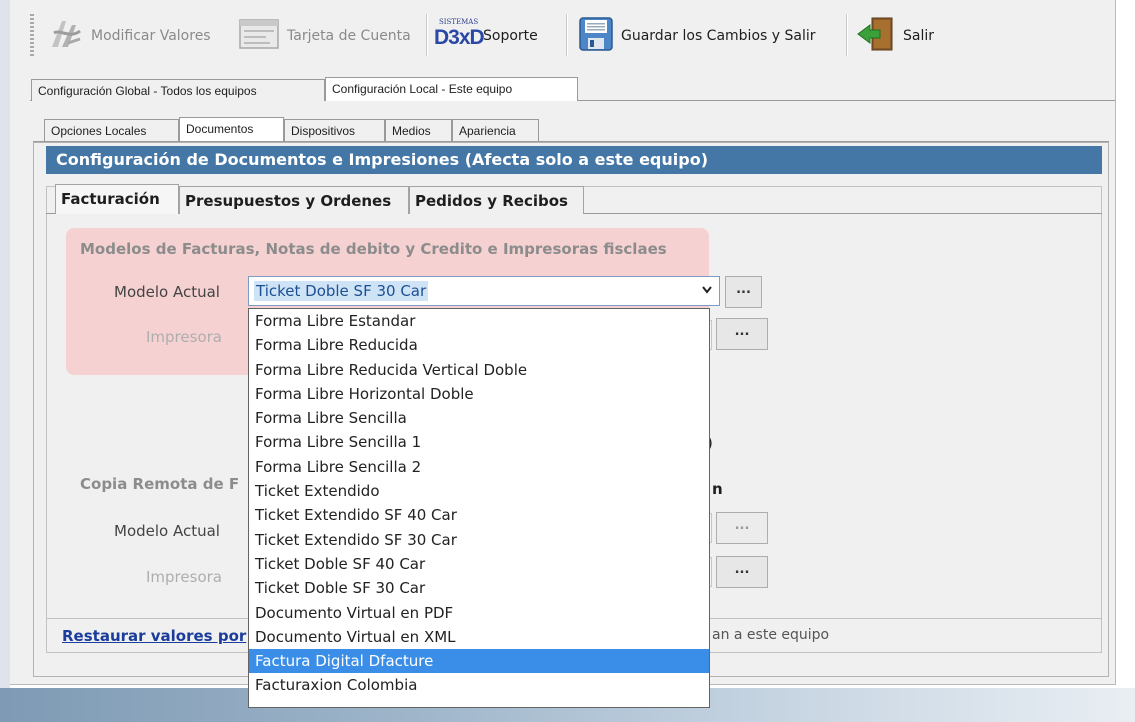  What do you see at coordinates (479, 564) in the screenshot?
I see `dropdown-option: Ticket Doble SF 40 Car` at bounding box center [479, 564].